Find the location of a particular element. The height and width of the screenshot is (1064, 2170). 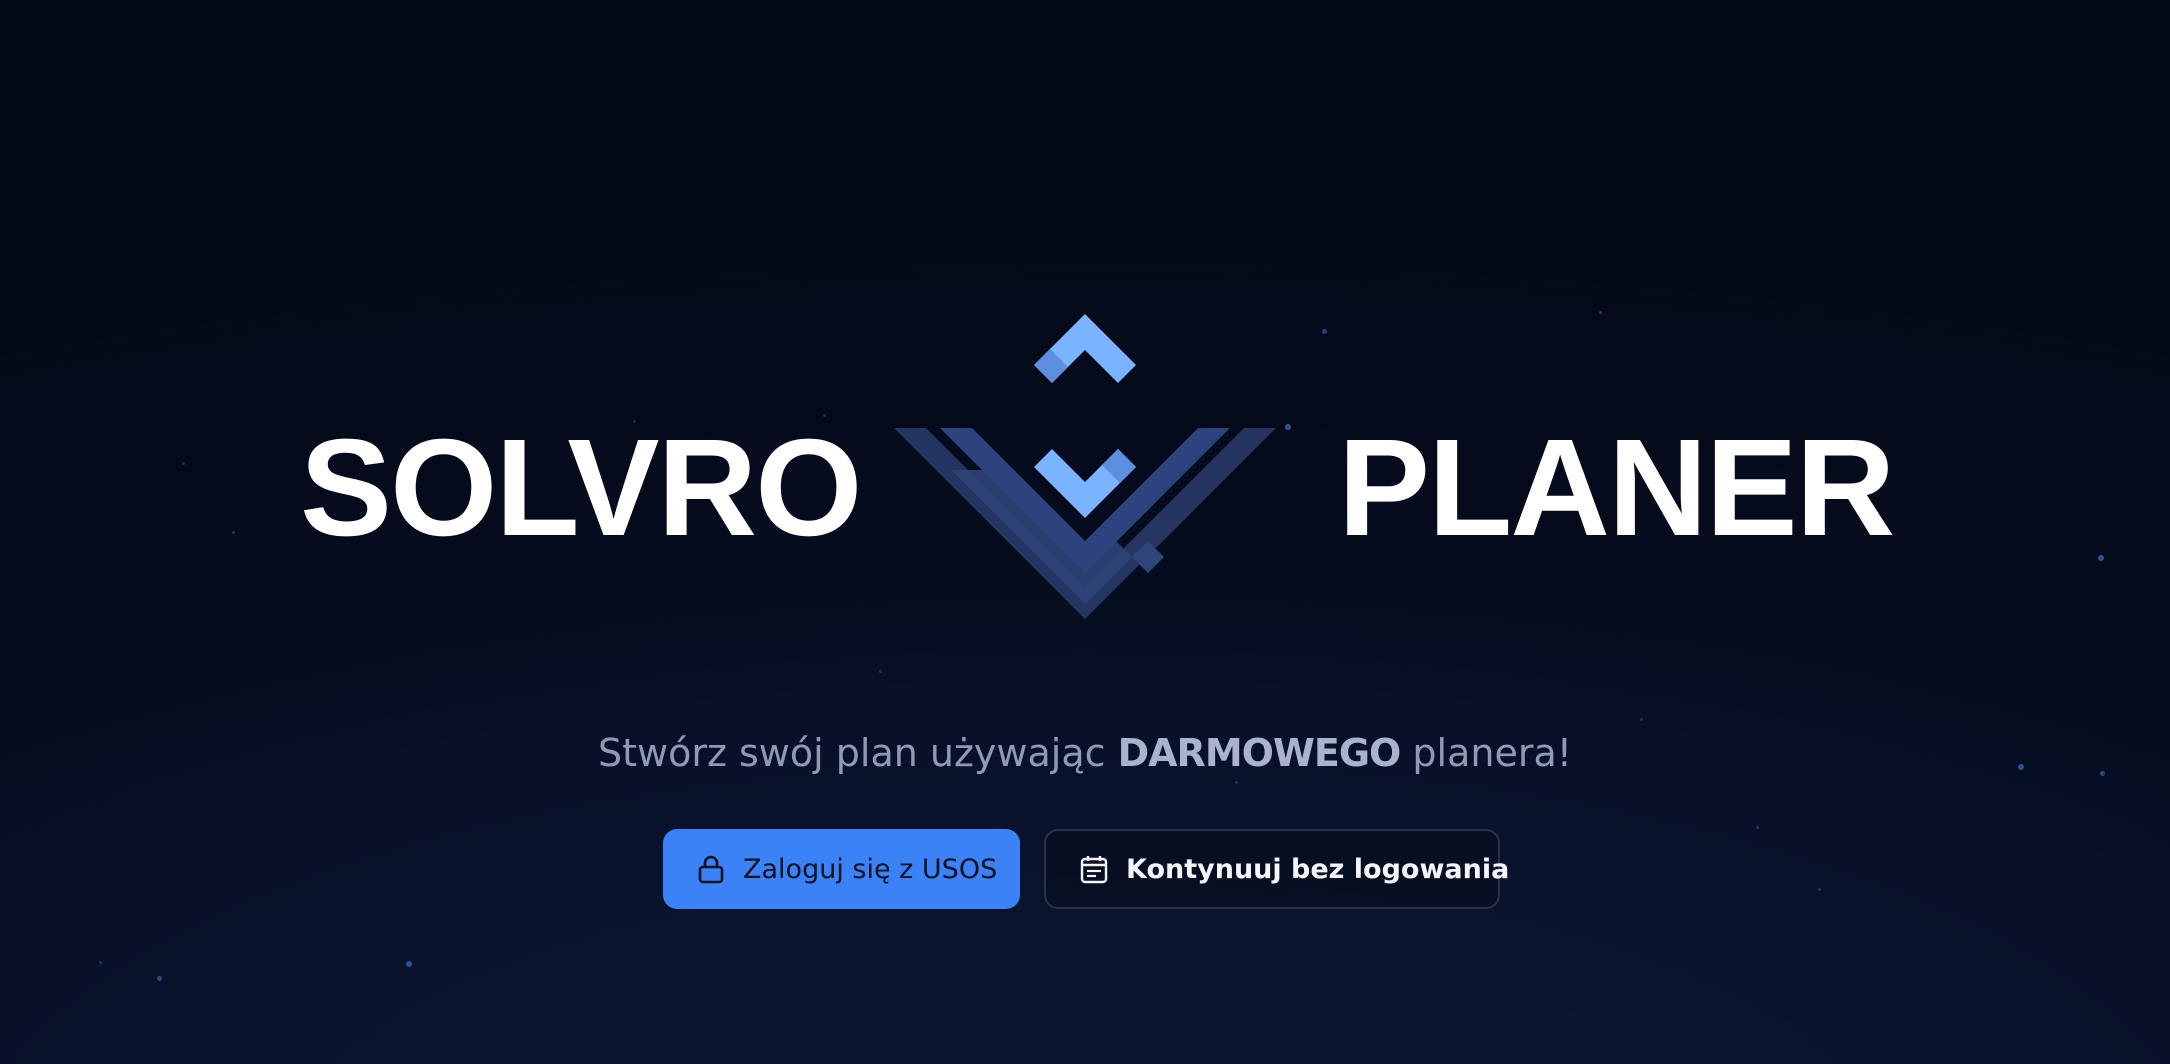

logo-s-shape is located at coordinates (1085, 416).